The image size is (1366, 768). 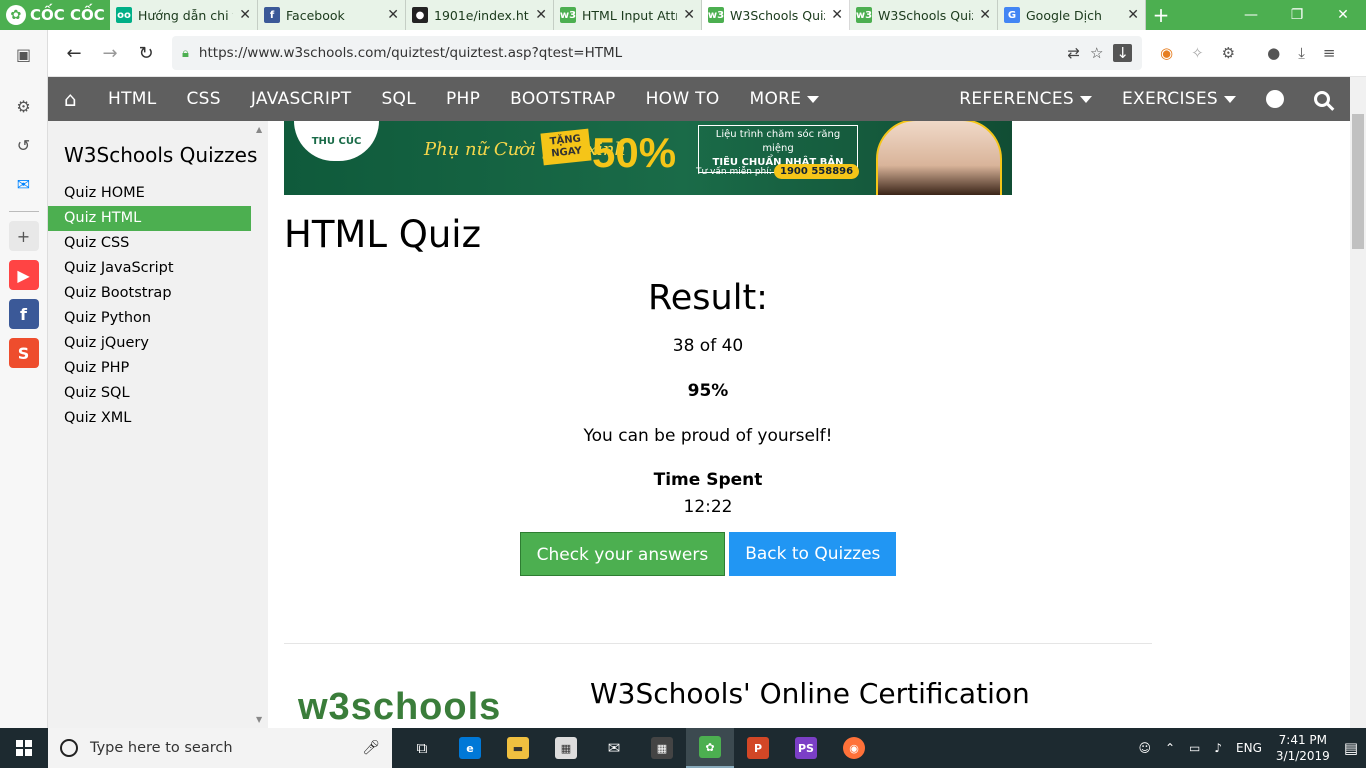 What do you see at coordinates (1251, 15) in the screenshot?
I see `minimize-icon: —` at bounding box center [1251, 15].